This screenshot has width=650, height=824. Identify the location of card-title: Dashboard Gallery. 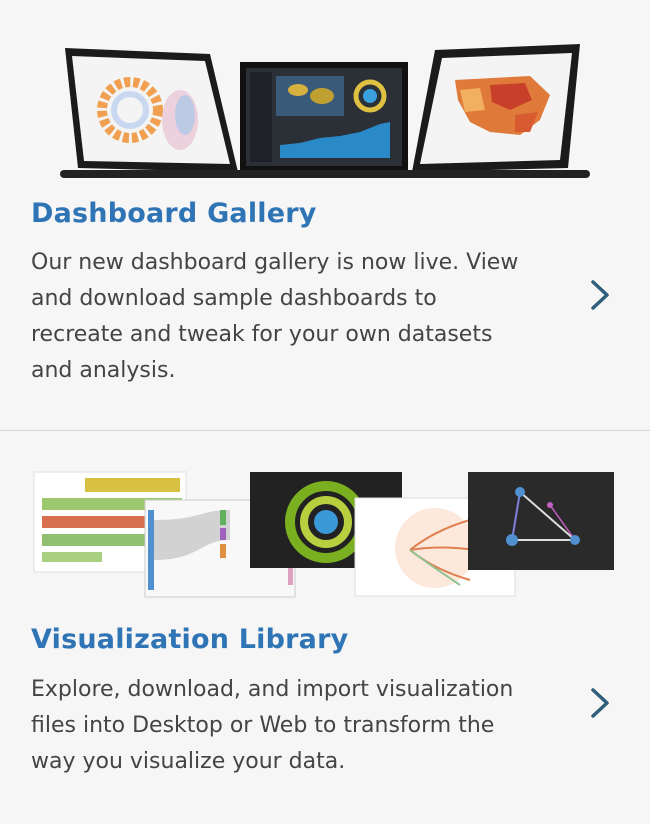
(174, 213).